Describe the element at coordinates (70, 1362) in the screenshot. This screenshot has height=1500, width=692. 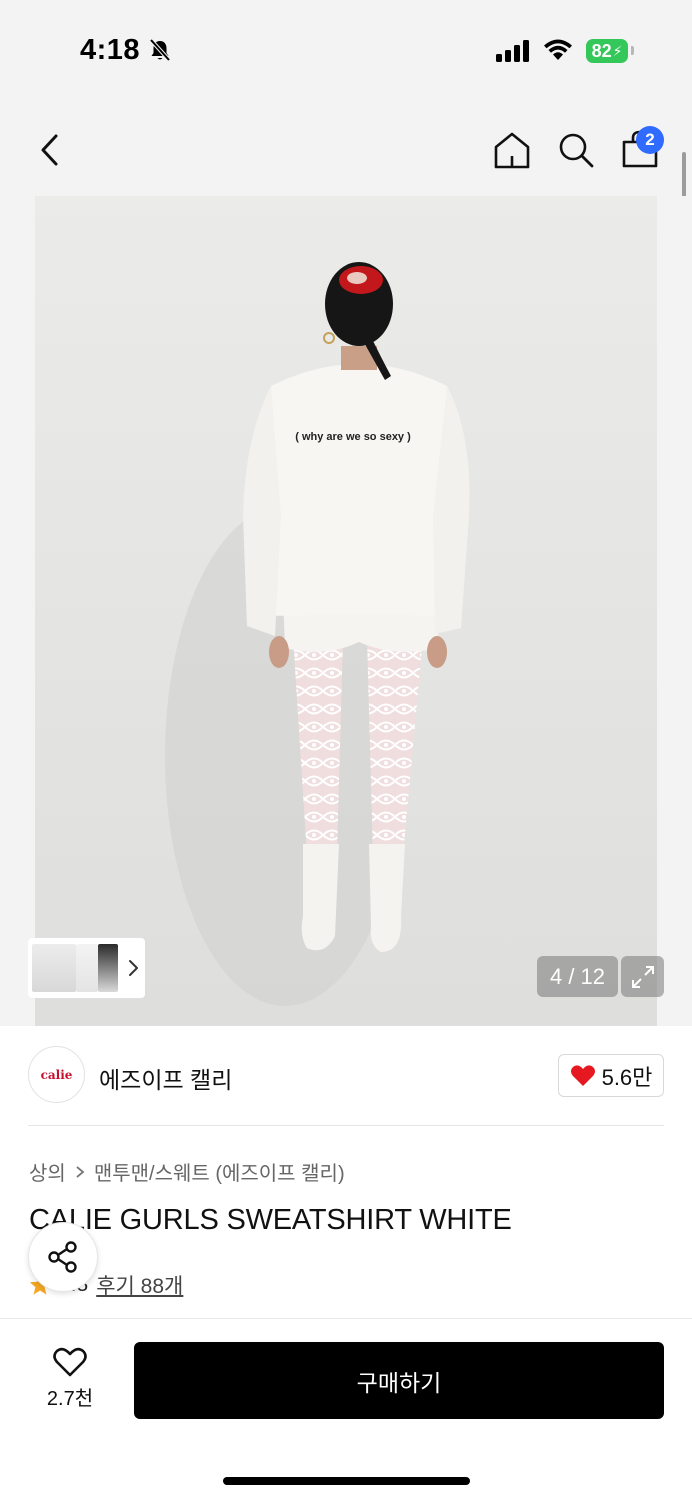
I see `heart-outline-icon` at that location.